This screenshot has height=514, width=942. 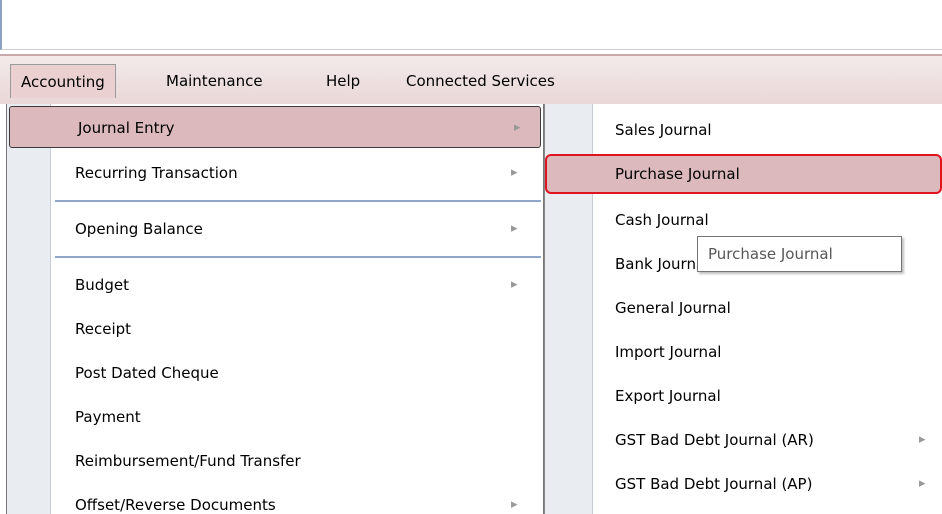 I want to click on menu-item-label: GST Bad Debt Journal (AR), so click(x=714, y=440).